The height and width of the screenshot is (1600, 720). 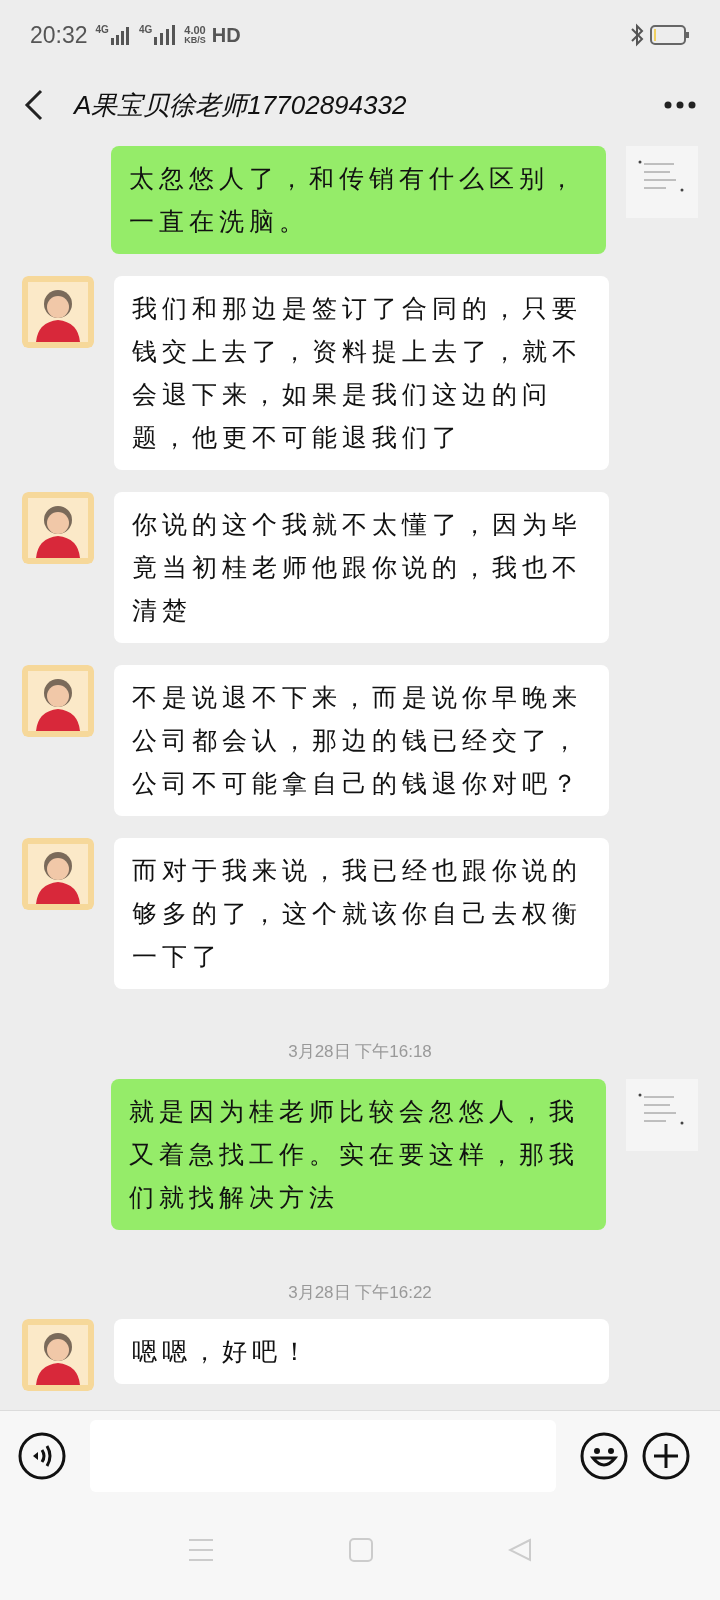 I want to click on message-bubble: 嗯嗯，好吧！, so click(x=361, y=1351).